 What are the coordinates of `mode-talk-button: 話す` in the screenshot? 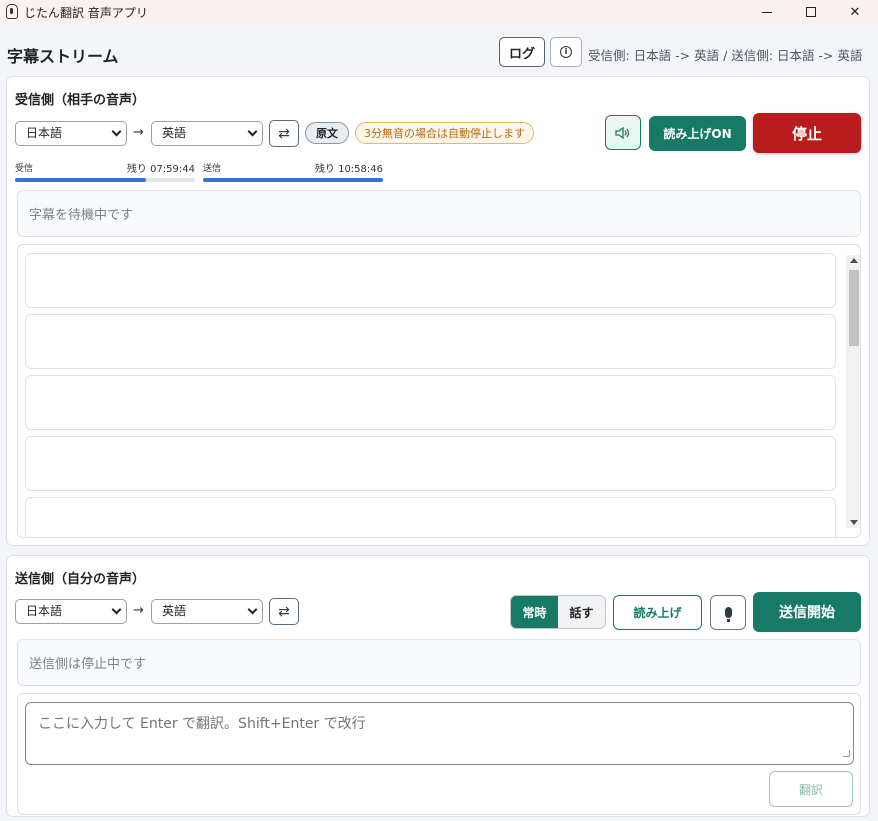 It's located at (581, 612).